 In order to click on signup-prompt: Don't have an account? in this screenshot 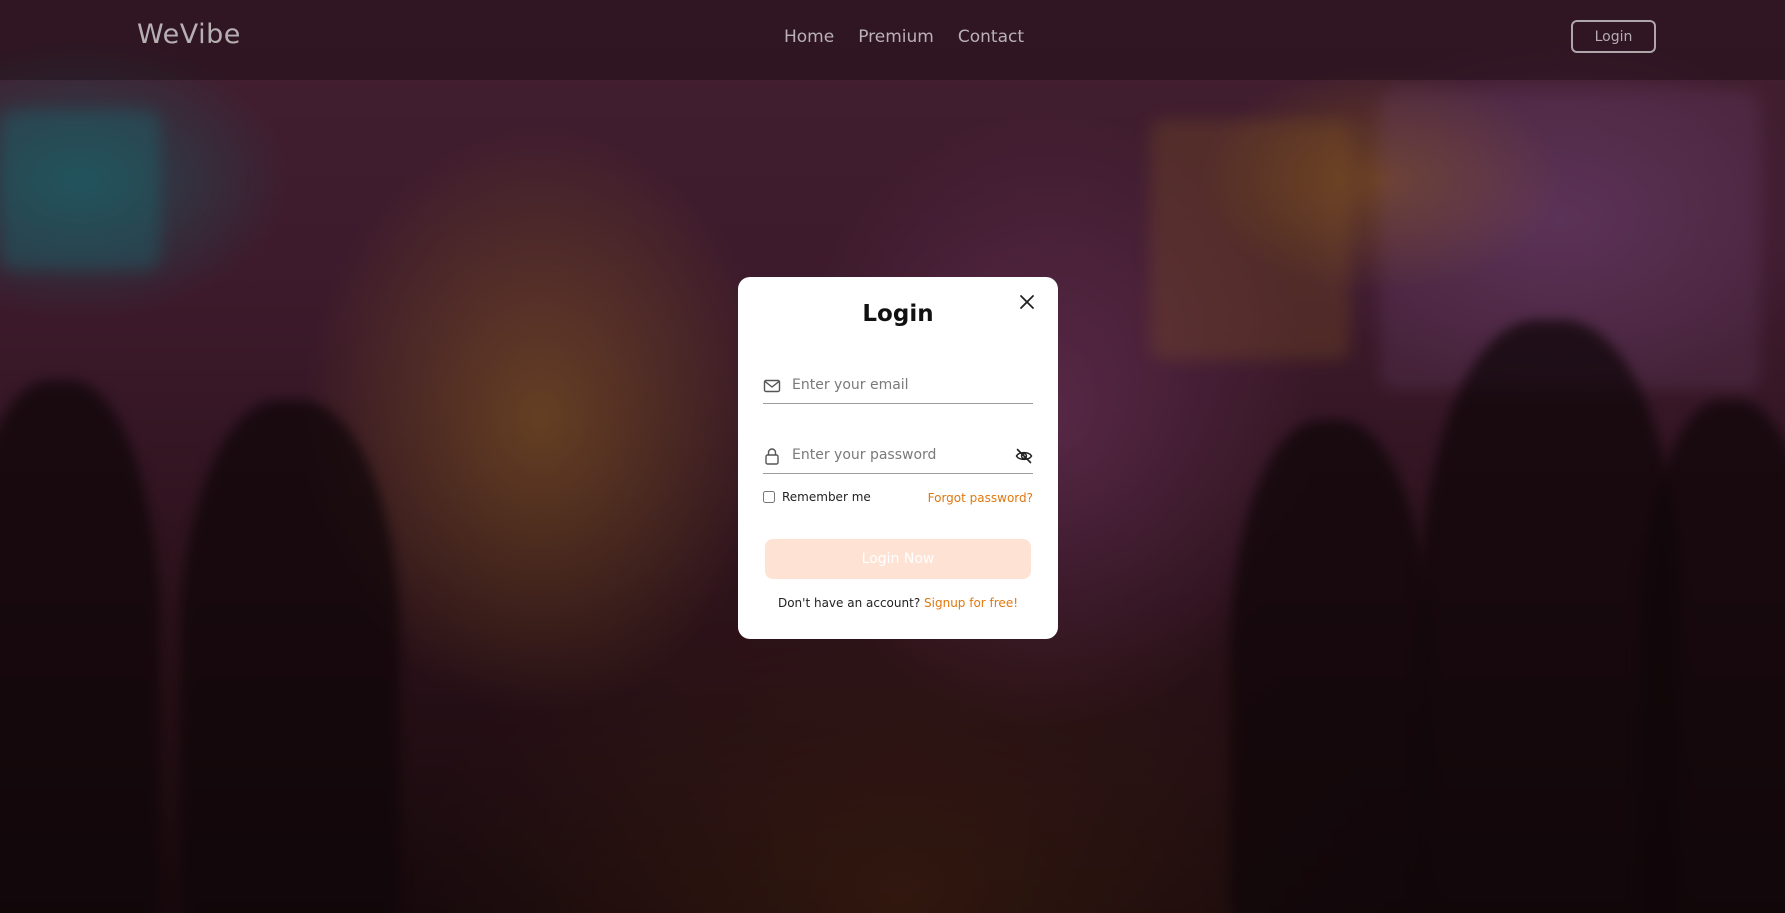, I will do `click(849, 603)`.